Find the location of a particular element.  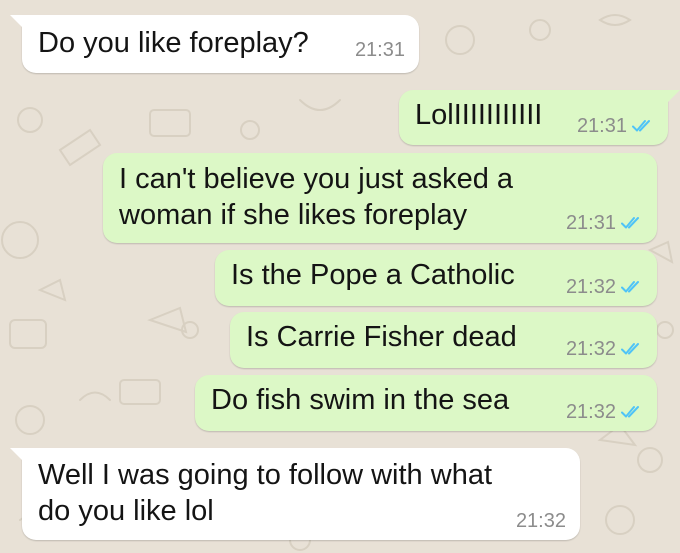

outgoing-message: LolIIIIIIIIIII 21:31 is located at coordinates (539, 117).